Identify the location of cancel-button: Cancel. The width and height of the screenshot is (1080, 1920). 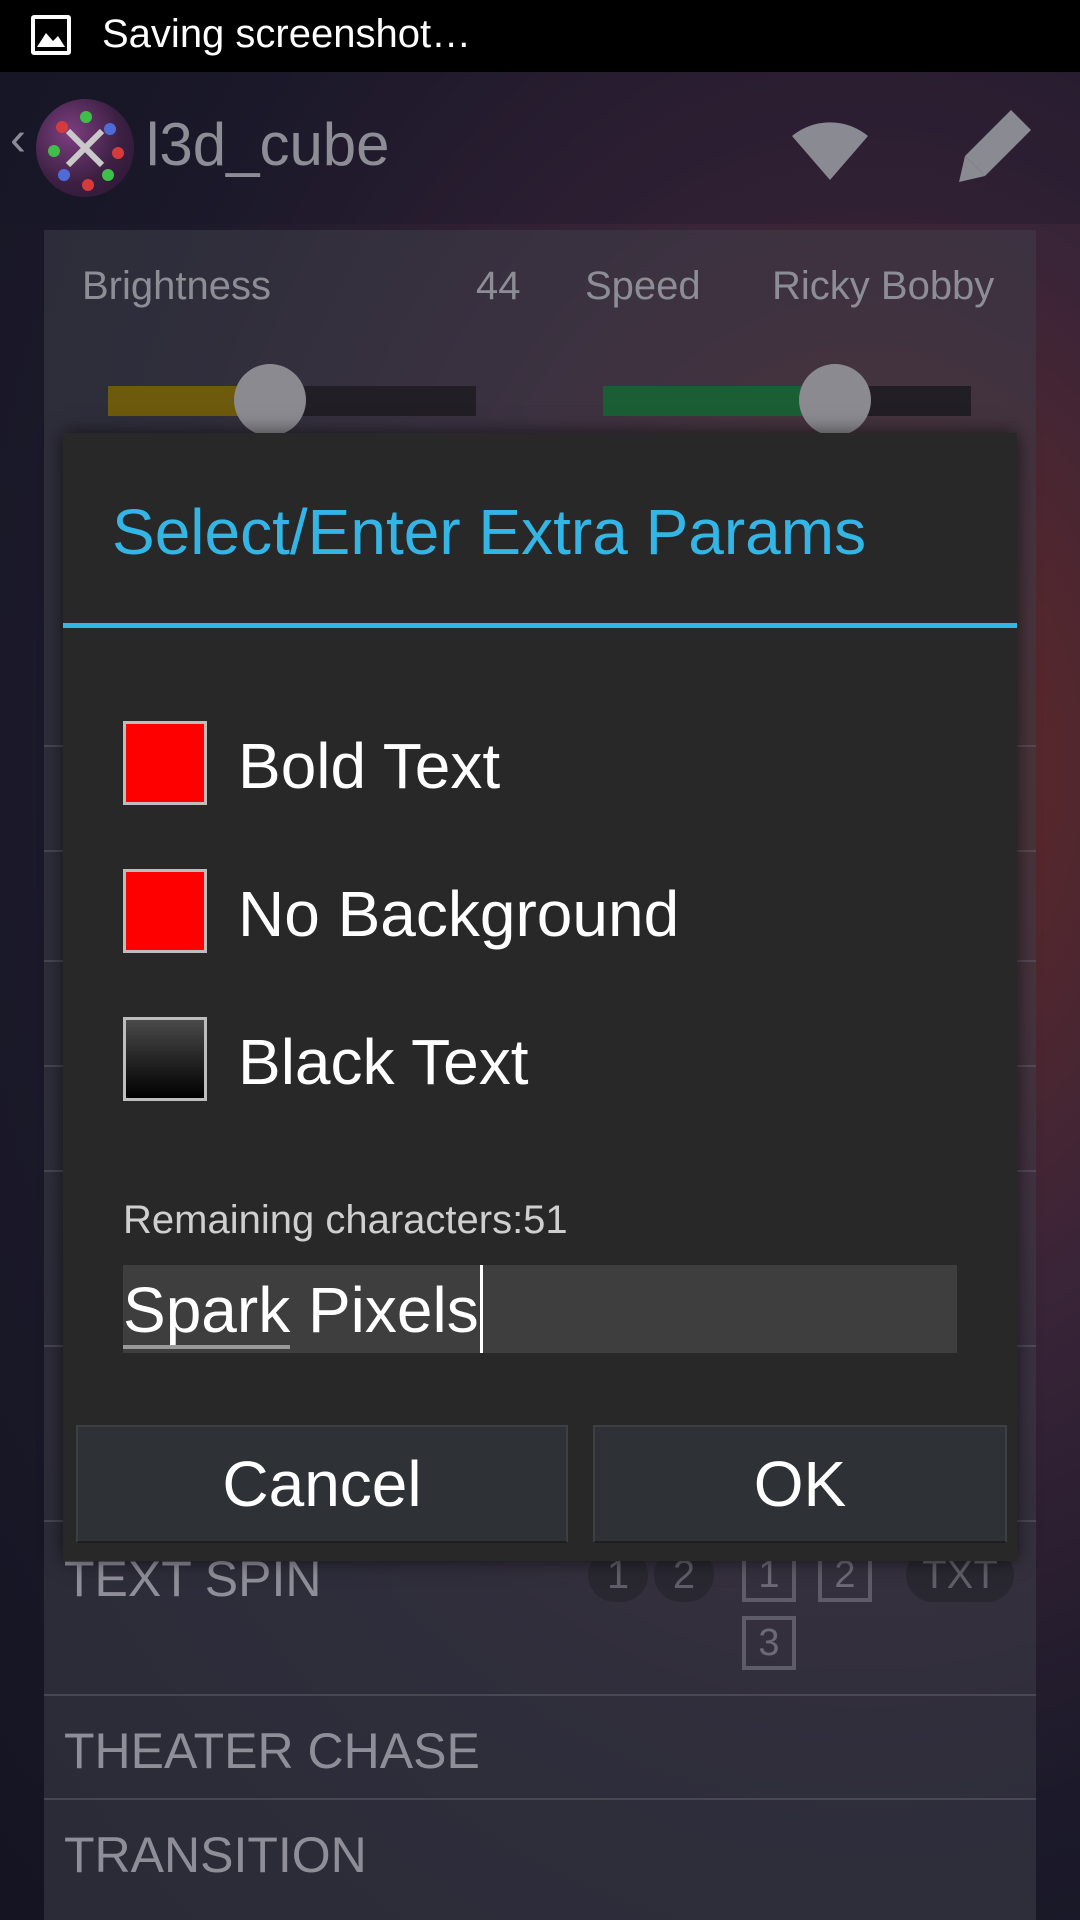
(322, 1484).